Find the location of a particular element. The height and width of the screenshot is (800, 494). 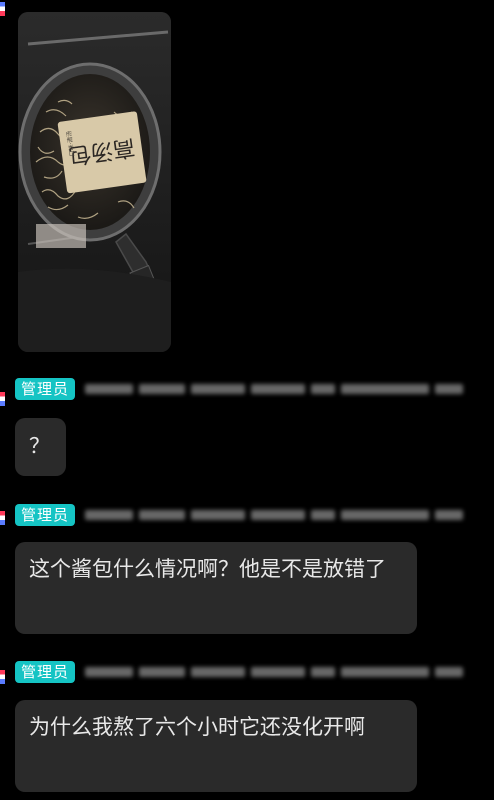

message-bubble: ？ is located at coordinates (40, 447).